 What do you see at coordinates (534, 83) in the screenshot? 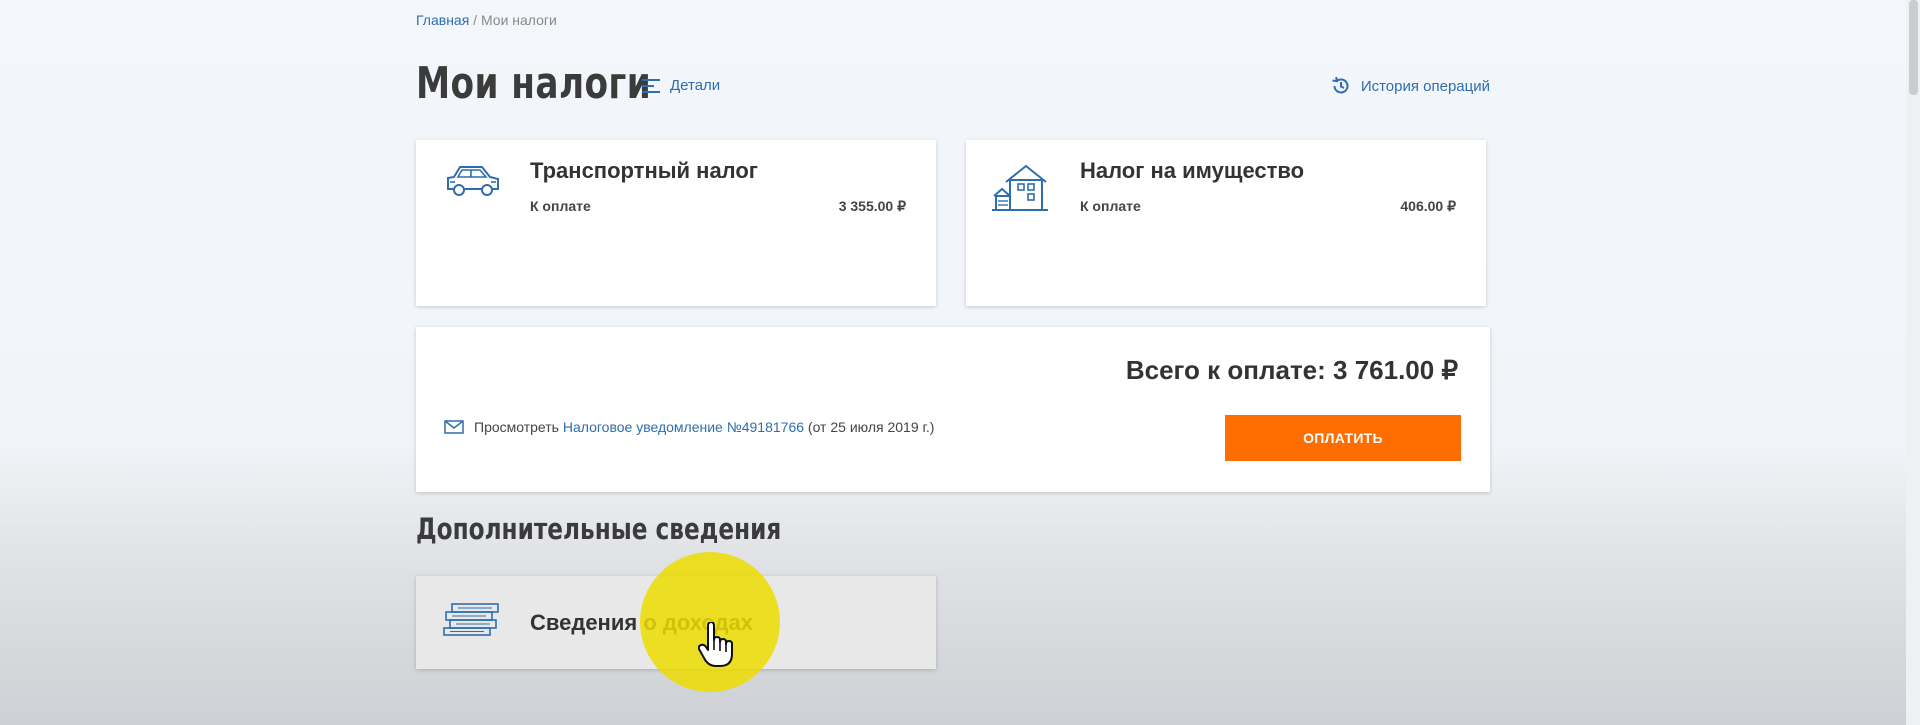
I see `page-title: Мои налоги` at bounding box center [534, 83].